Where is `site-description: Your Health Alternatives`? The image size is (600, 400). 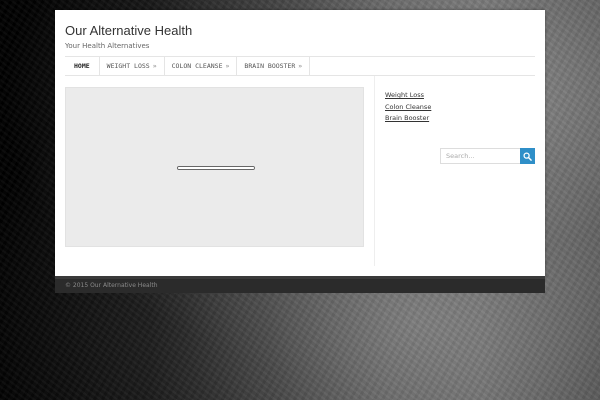 site-description: Your Health Alternatives is located at coordinates (107, 46).